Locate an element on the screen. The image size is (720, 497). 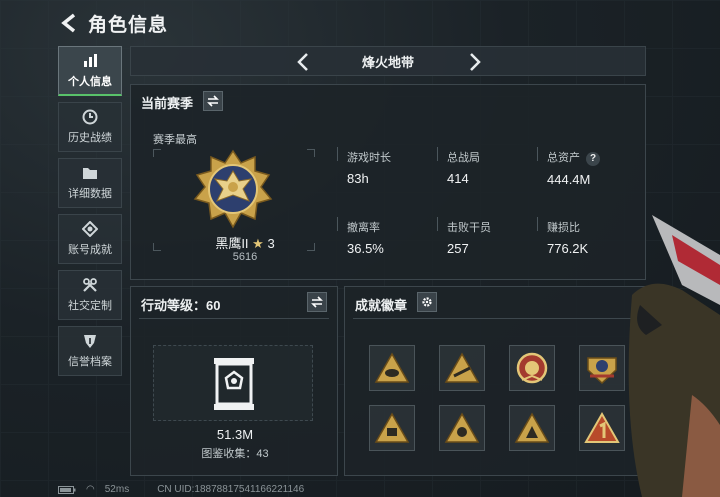
badges-title: 成就徽章 is located at coordinates (381, 305).